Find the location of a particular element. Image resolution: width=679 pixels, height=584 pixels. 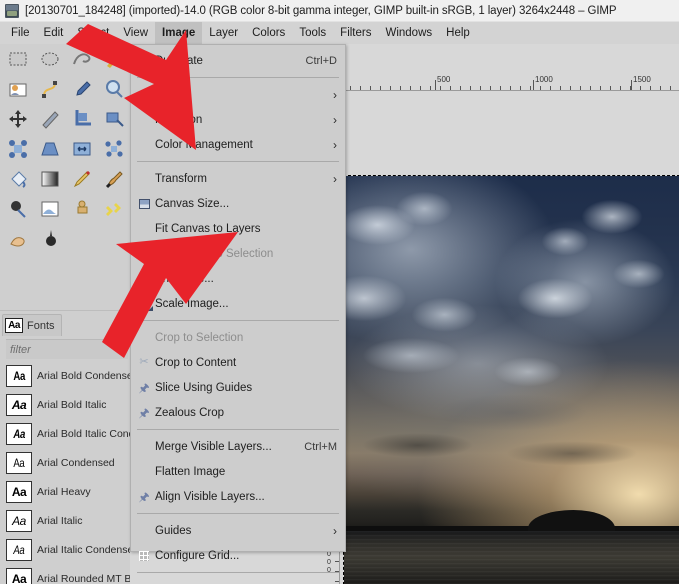

blur-icon is located at coordinates (50, 239).